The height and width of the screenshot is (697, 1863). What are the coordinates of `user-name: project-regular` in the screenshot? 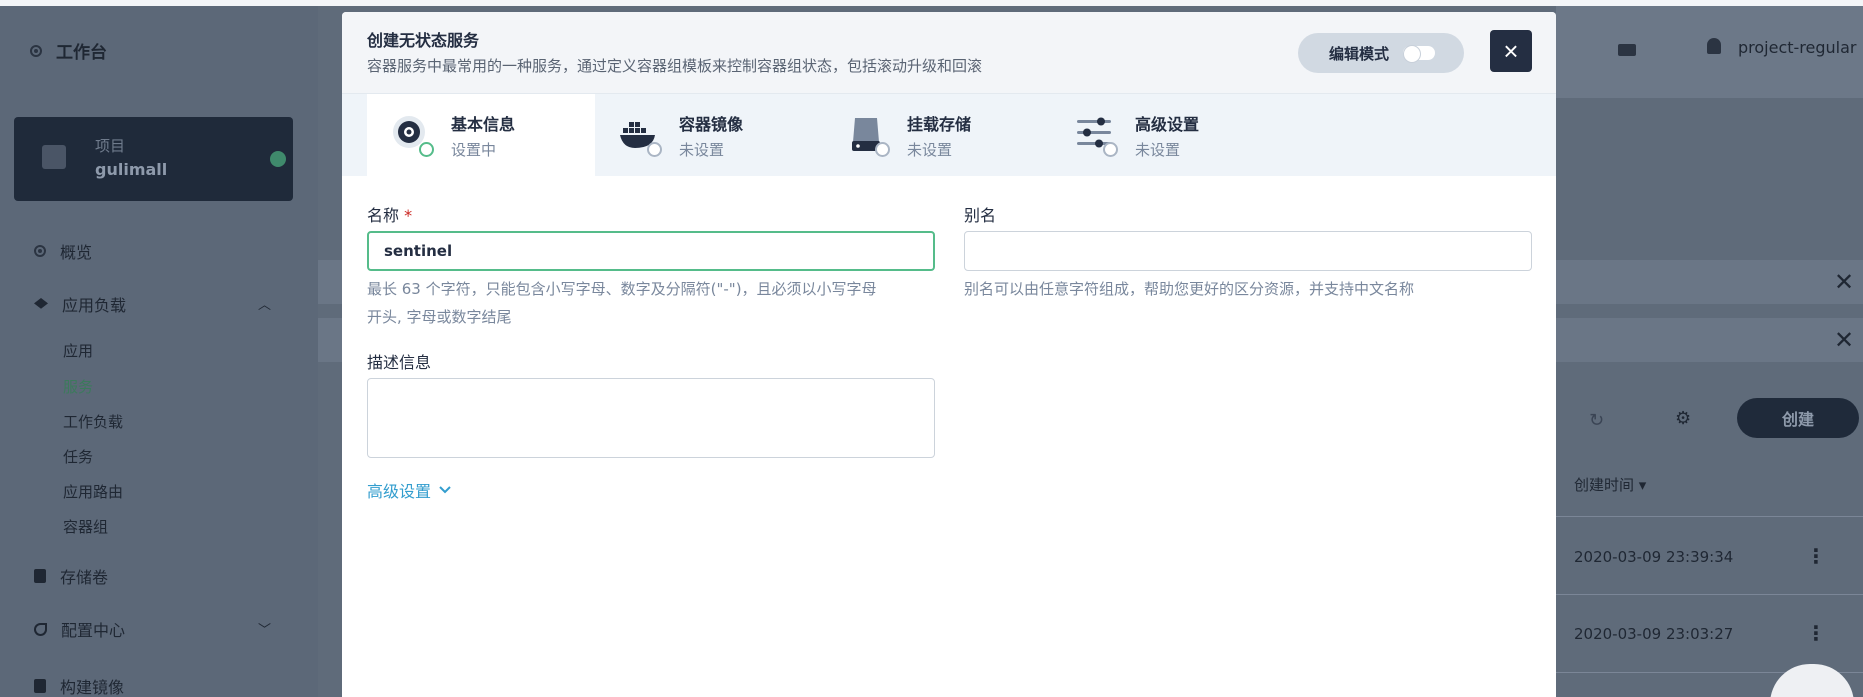 It's located at (1797, 47).